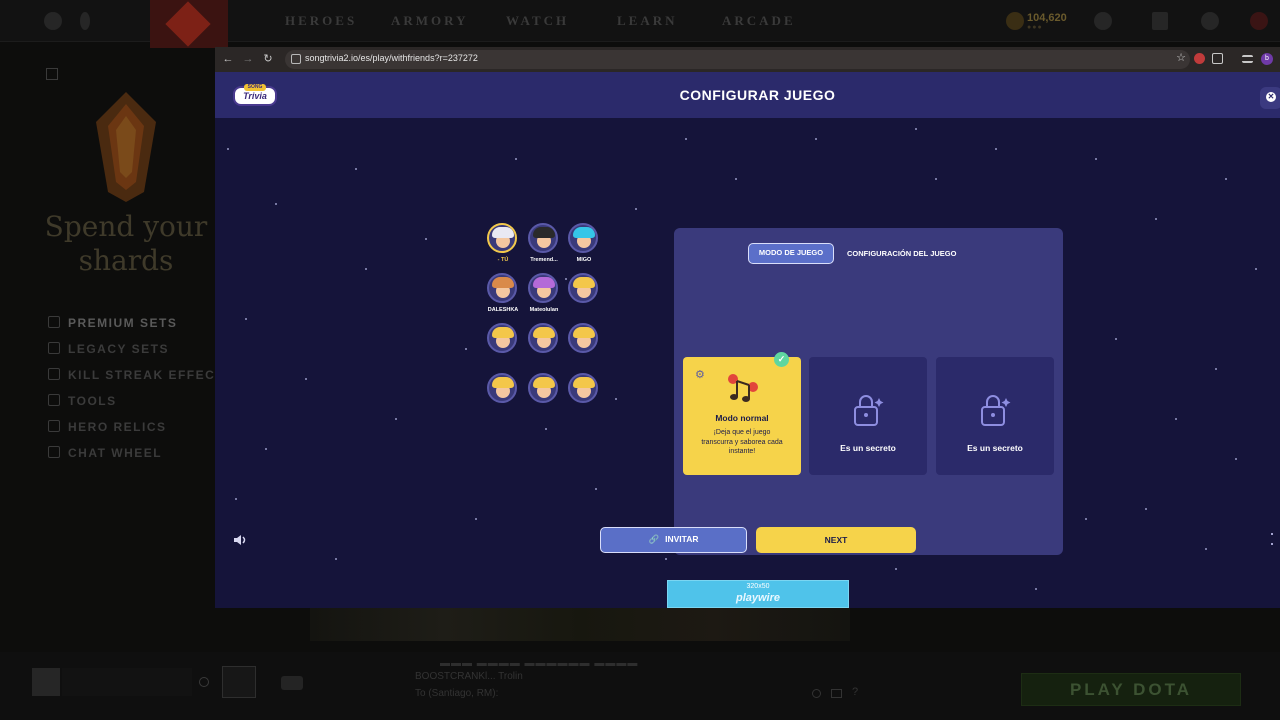 The height and width of the screenshot is (720, 1280). Describe the element at coordinates (742, 418) in the screenshot. I see `mode-title: Modo normal` at that location.